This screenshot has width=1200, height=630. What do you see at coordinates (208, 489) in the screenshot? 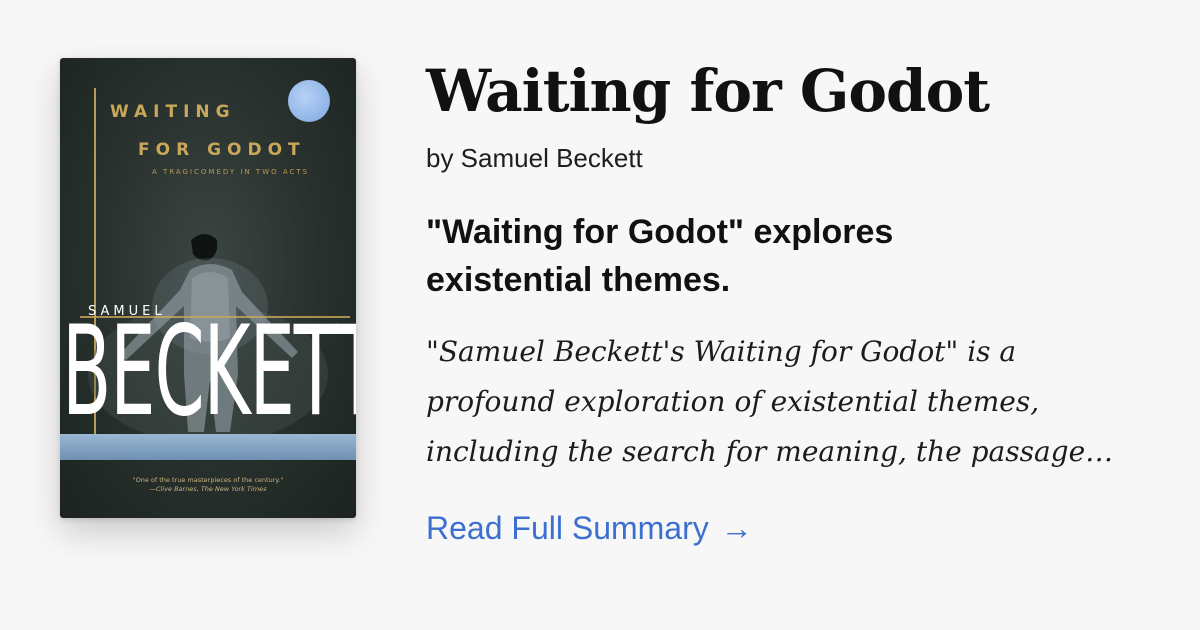
I see `cover-quote-attribution: —Clive Barnes, The New York Times` at bounding box center [208, 489].